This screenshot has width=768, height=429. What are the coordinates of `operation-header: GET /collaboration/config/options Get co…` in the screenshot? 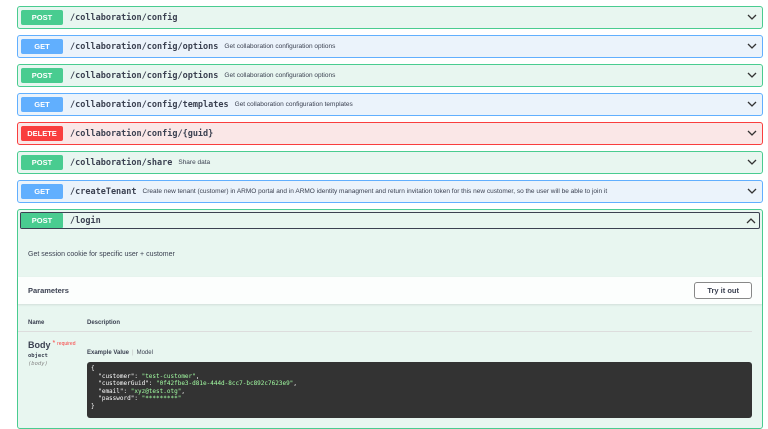 It's located at (390, 46).